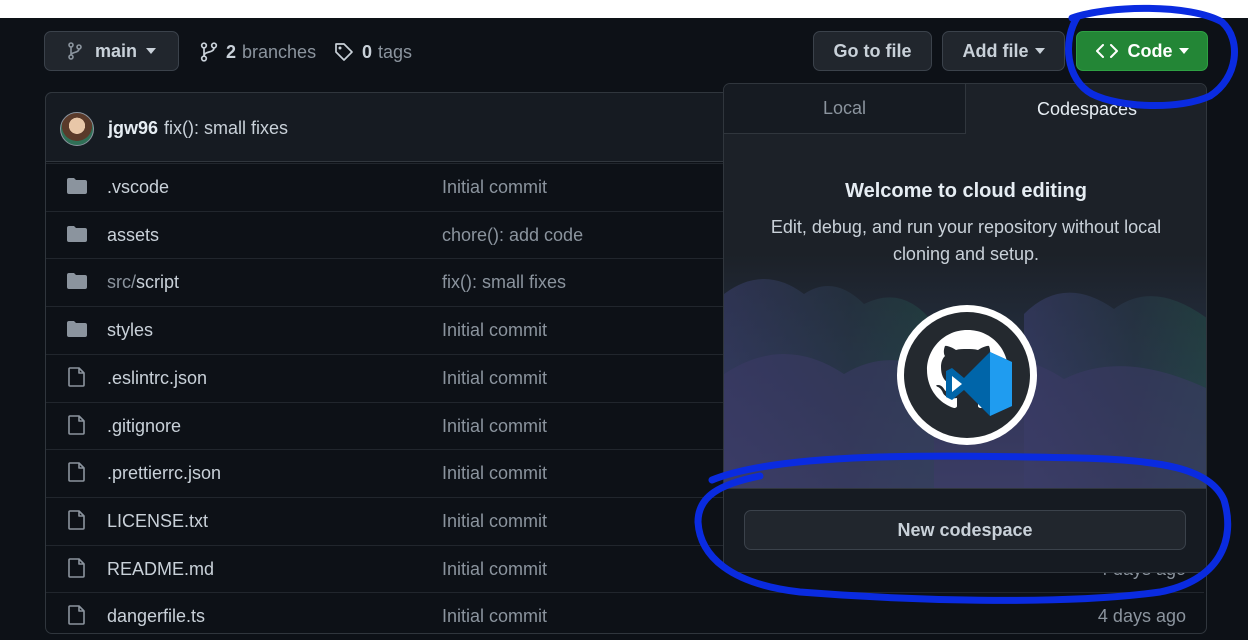  Describe the element at coordinates (1106, 51) in the screenshot. I see `code-brackets-icon` at that location.